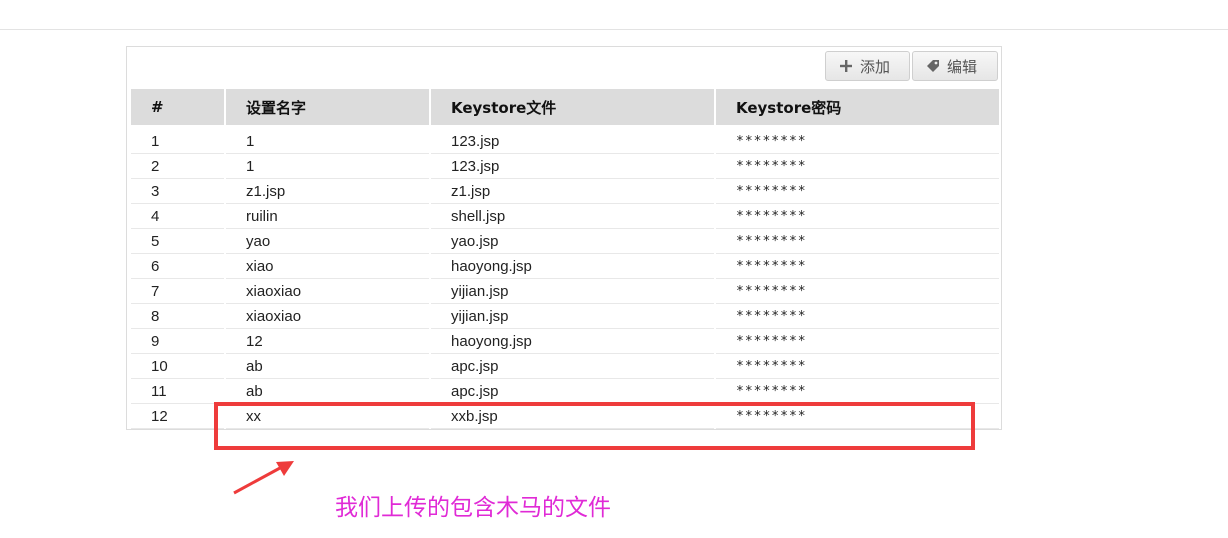 This screenshot has height=538, width=1228. I want to click on table-row: 8 xiaoxiao yijian.jsp ********, so click(565, 316).